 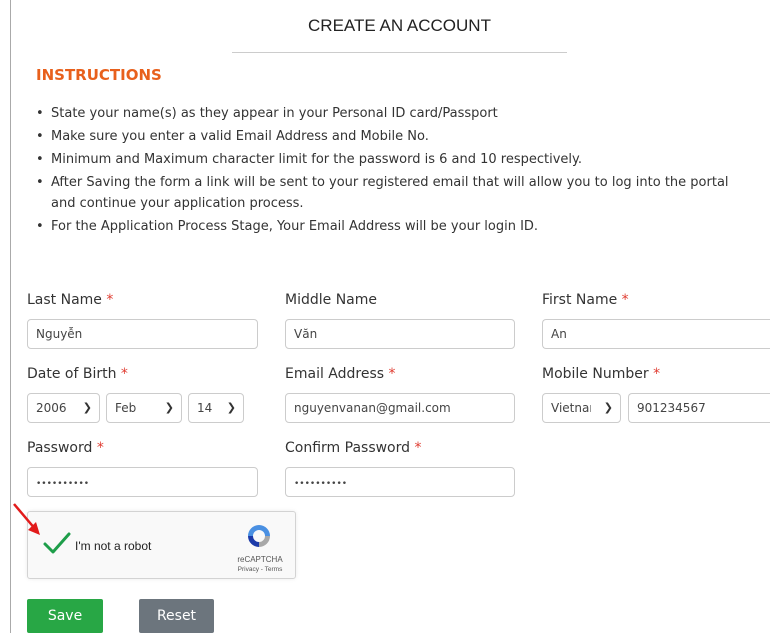 I want to click on recaptcha-label: I'm not a robot, so click(x=113, y=546).